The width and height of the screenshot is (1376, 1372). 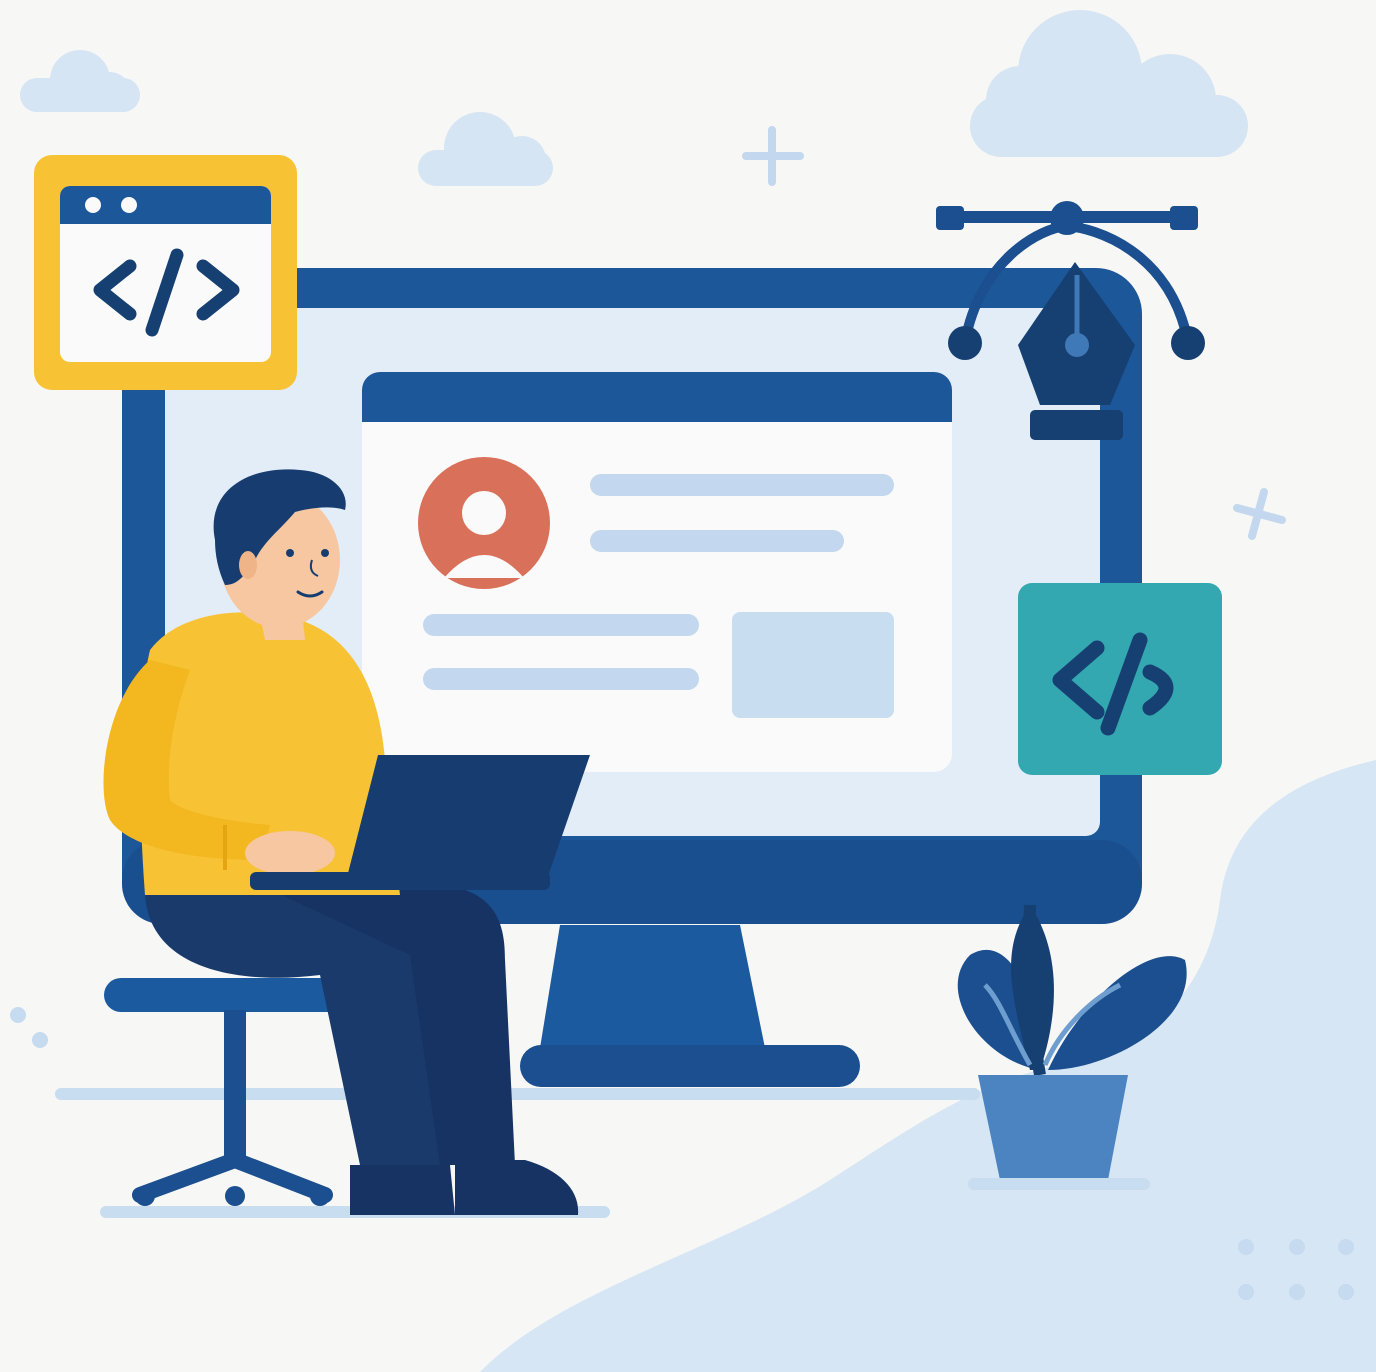 What do you see at coordinates (165, 272) in the screenshot?
I see `code-window-icon` at bounding box center [165, 272].